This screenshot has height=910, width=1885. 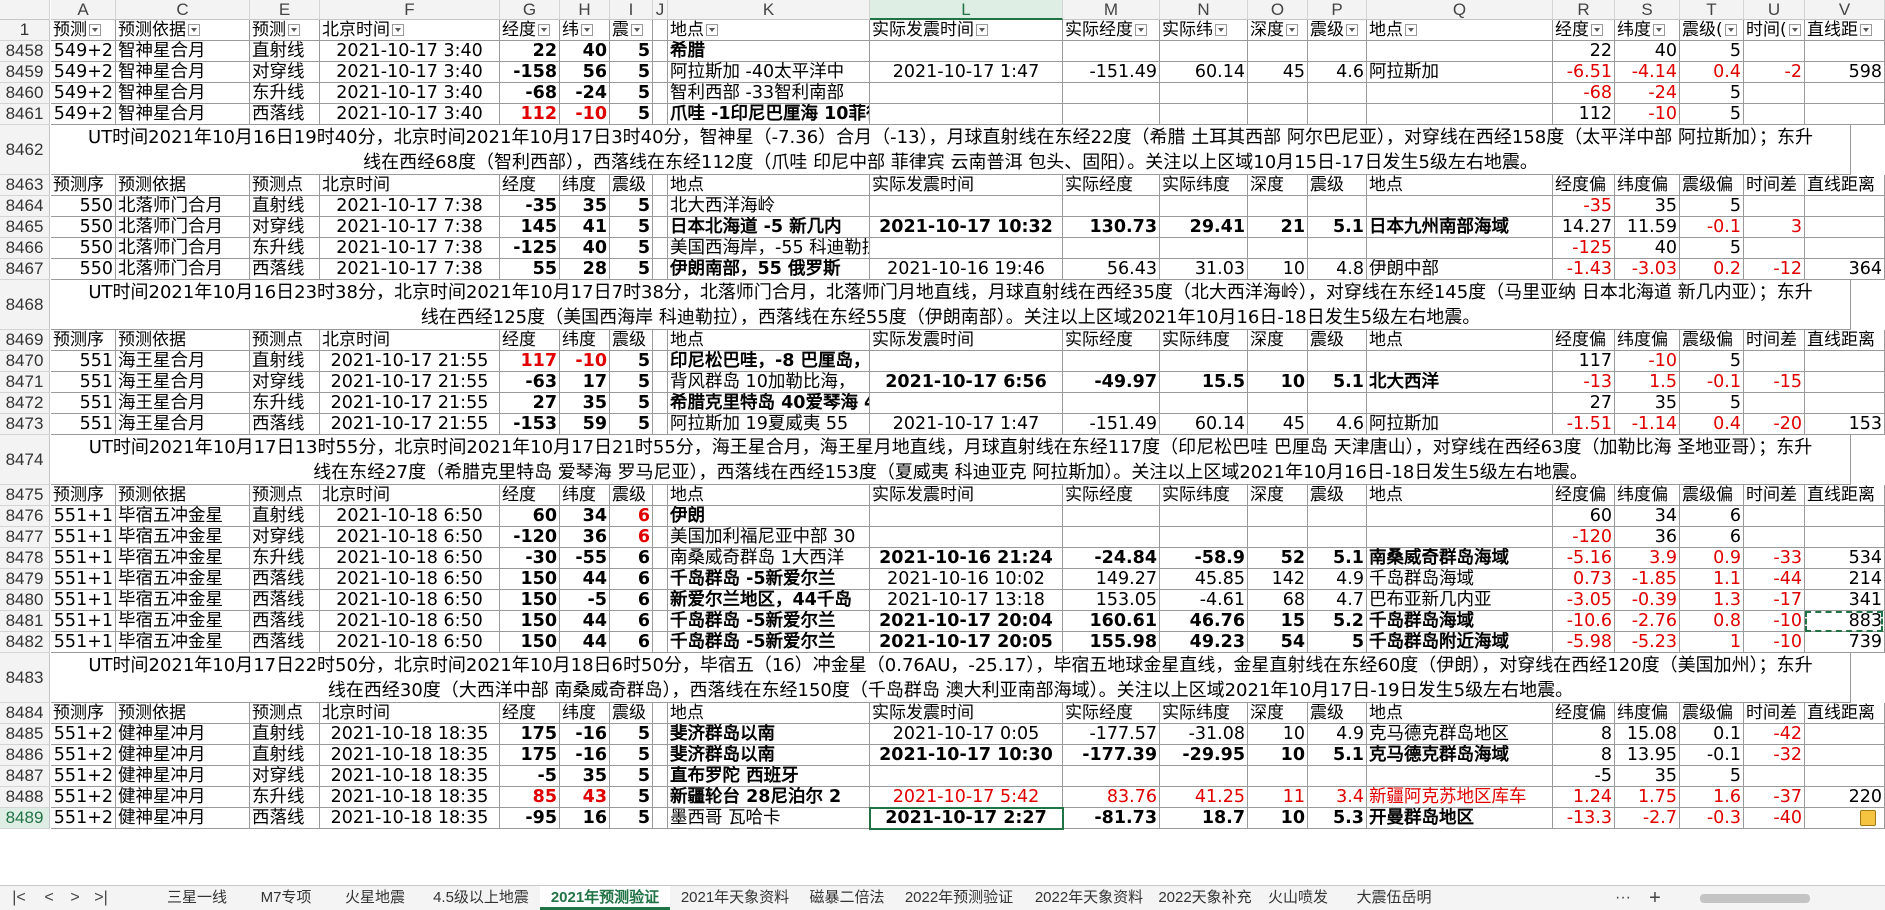 I want to click on cell-c-8467: 北落师门合月, so click(x=183, y=269).